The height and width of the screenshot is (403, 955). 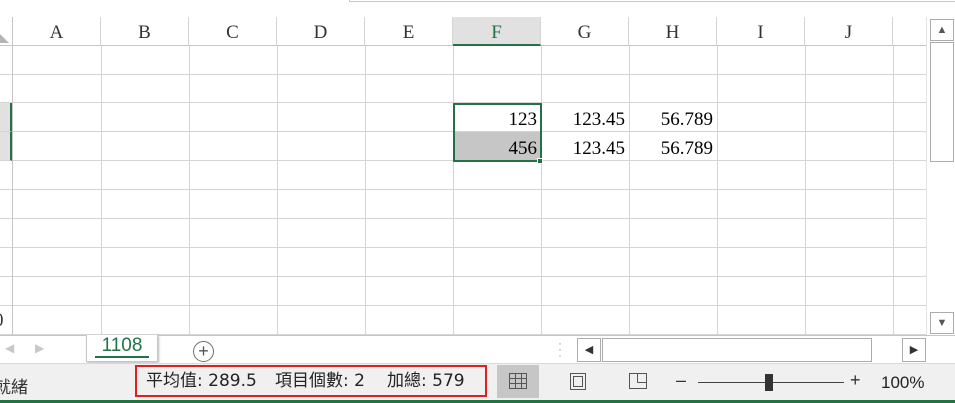 What do you see at coordinates (849, 31) in the screenshot?
I see `column-header-j: J` at bounding box center [849, 31].